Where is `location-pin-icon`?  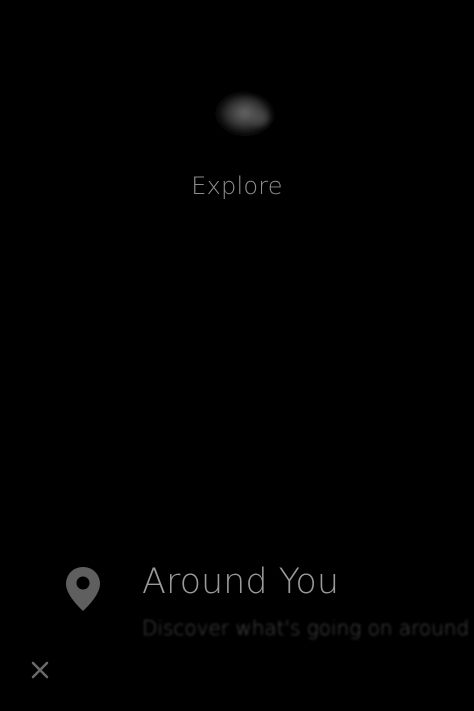
location-pin-icon is located at coordinates (83, 589).